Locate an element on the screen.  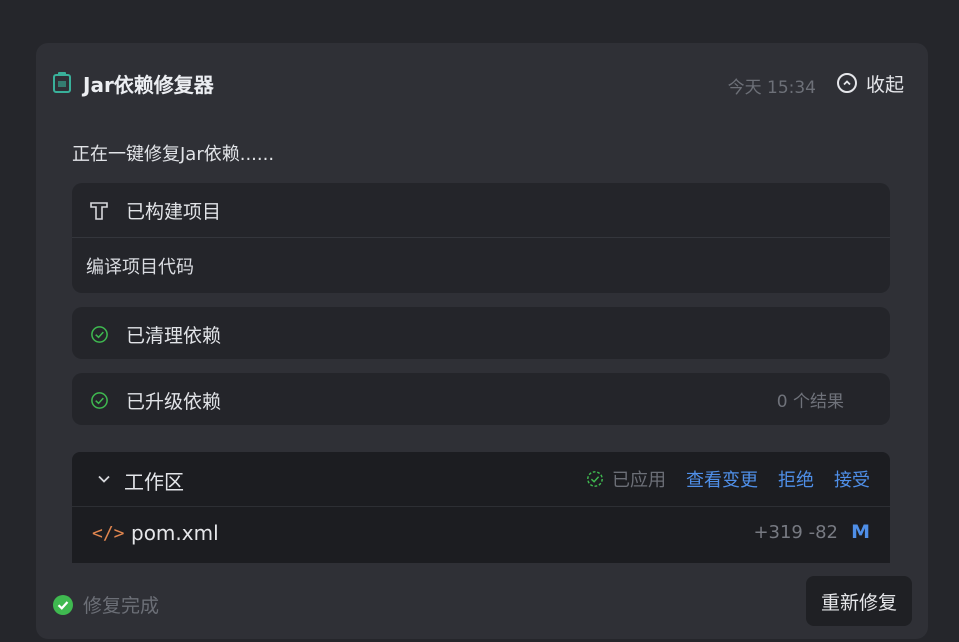
timestamp: 今天 15:34 is located at coordinates (771, 88).